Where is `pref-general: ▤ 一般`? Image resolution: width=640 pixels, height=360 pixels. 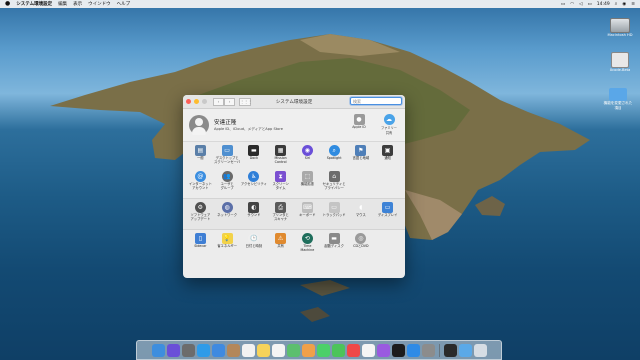 pref-general: ▤ 一般 is located at coordinates (200, 157).